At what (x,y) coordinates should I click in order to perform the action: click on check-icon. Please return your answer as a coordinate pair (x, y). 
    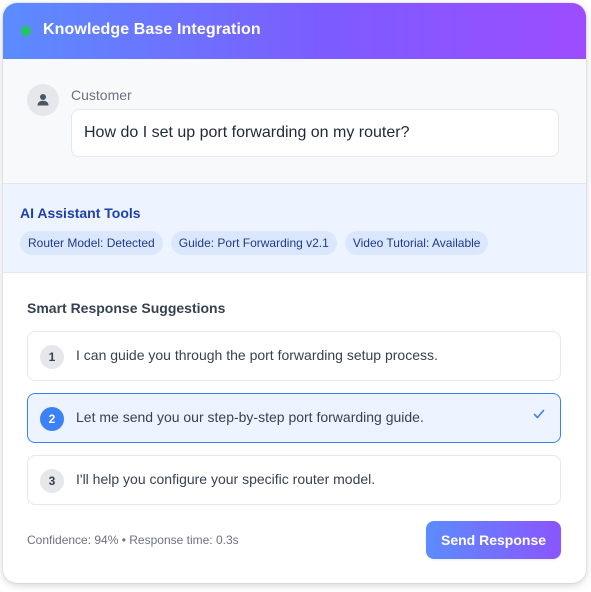
    Looking at the image, I should click on (539, 414).